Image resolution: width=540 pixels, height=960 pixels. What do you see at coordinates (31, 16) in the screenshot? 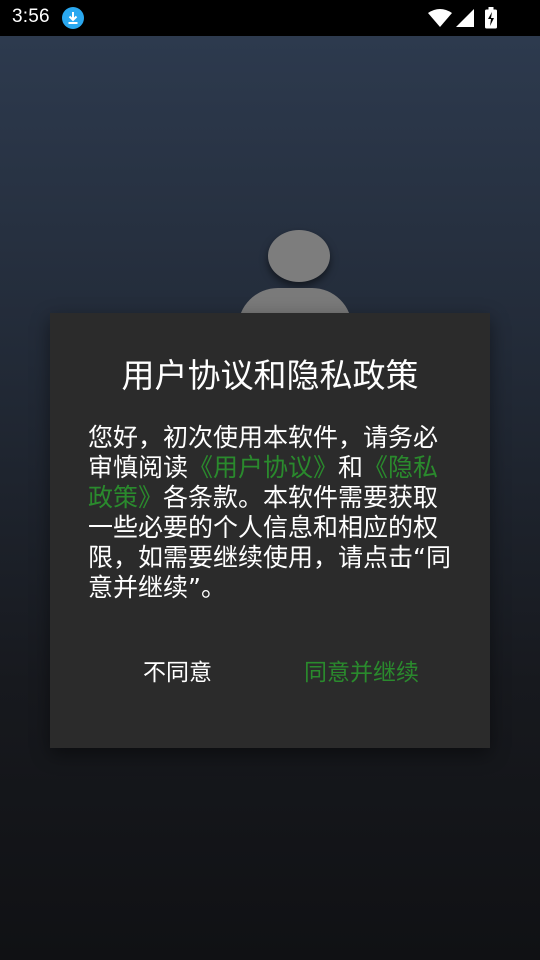
I see `status-time: 3:56` at bounding box center [31, 16].